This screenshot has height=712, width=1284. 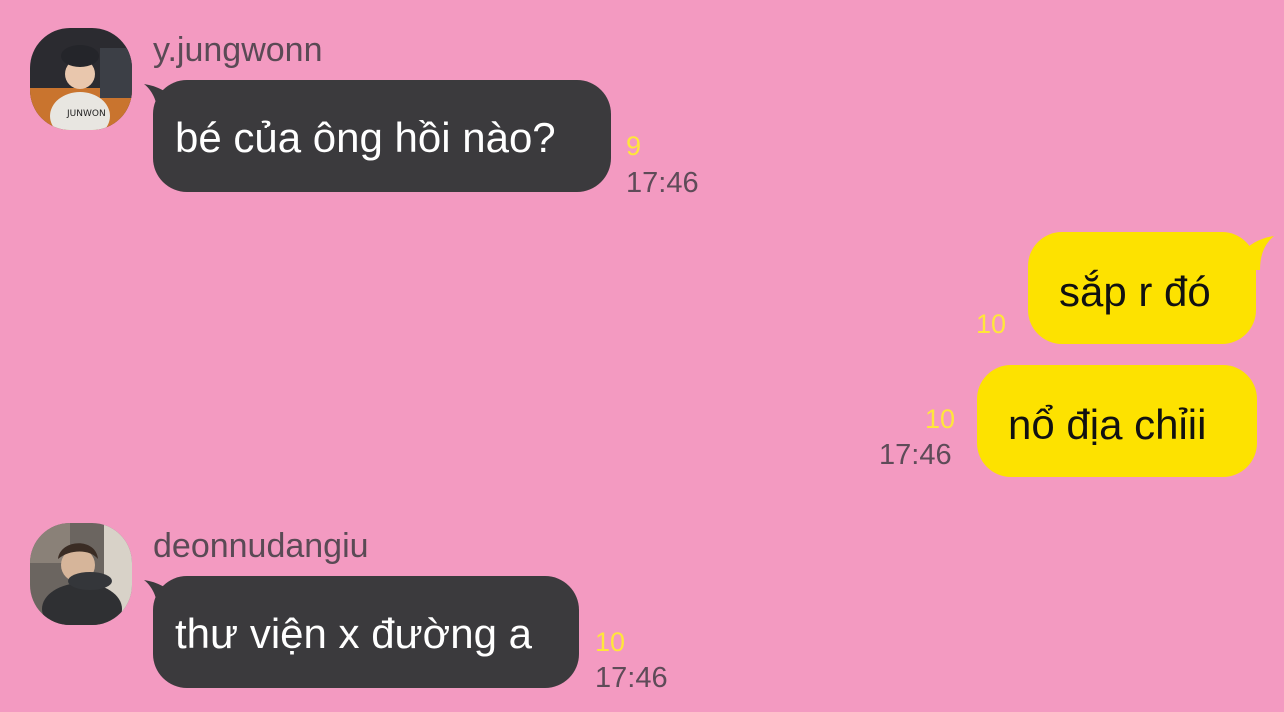 I want to click on message-bubble: sắp r đó, so click(x=1142, y=288).